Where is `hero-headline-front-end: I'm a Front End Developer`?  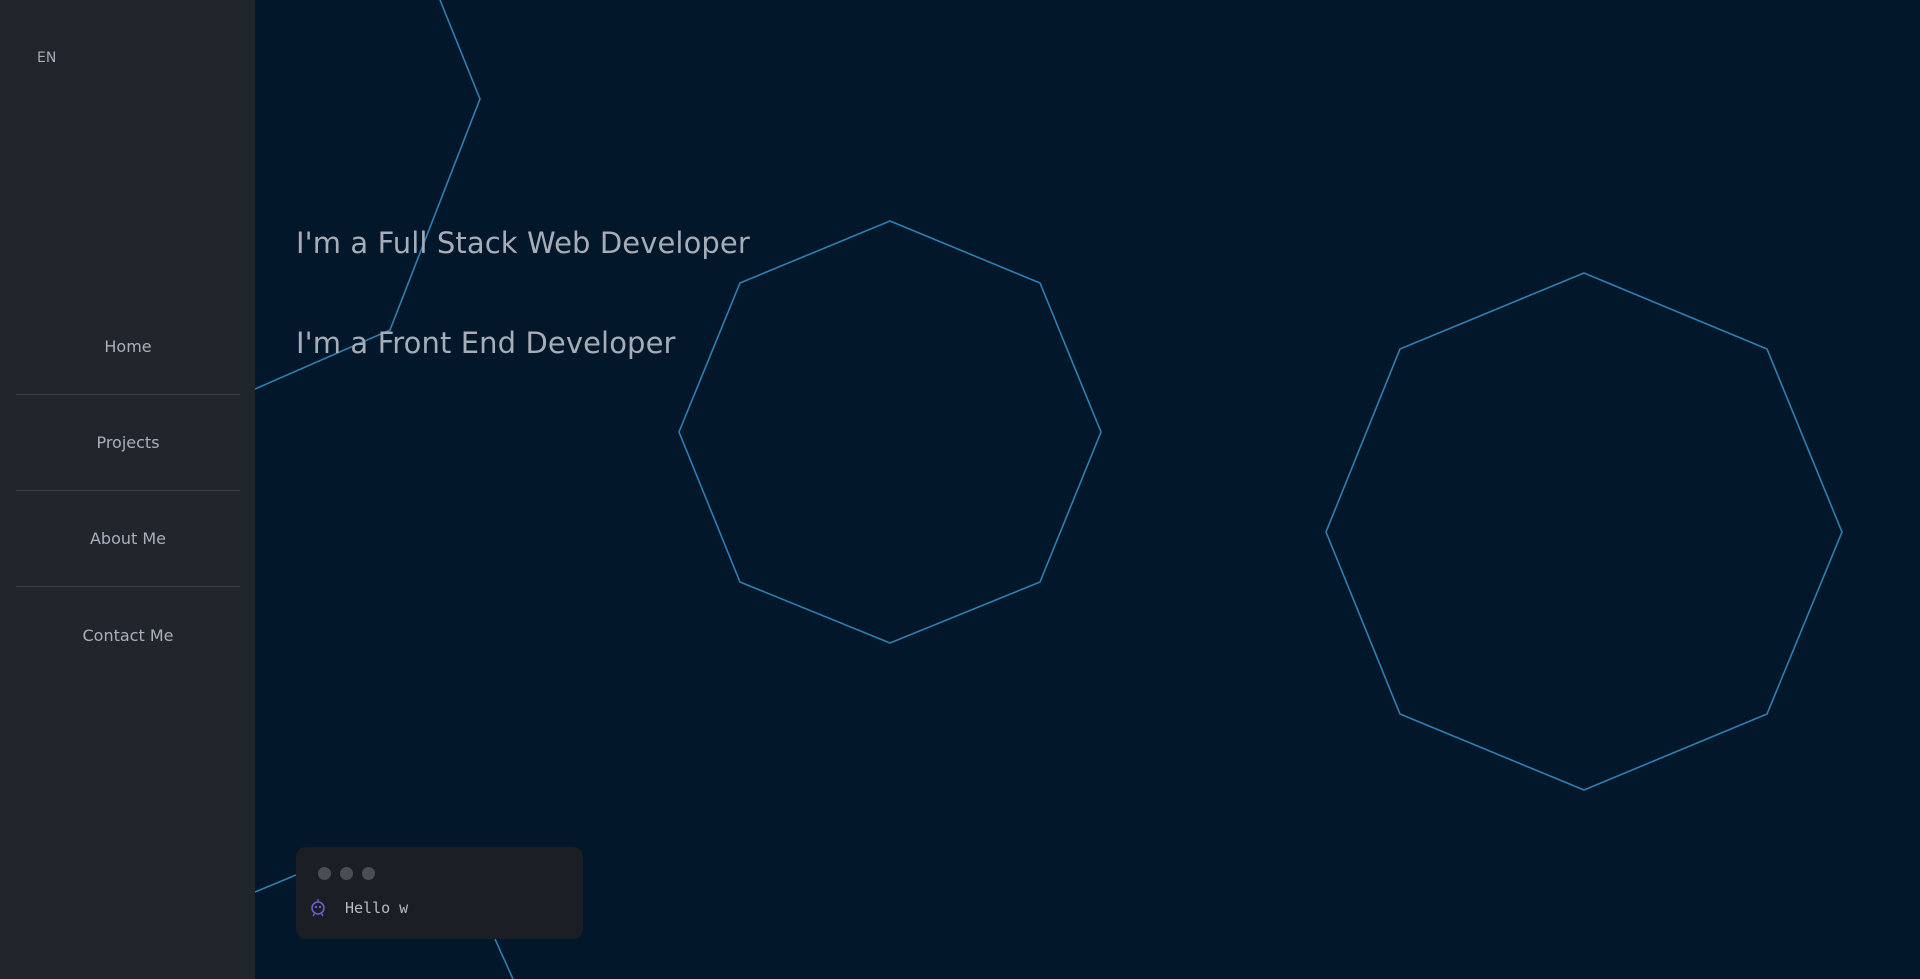
hero-headline-front-end: I'm a Front End Developer is located at coordinates (486, 343).